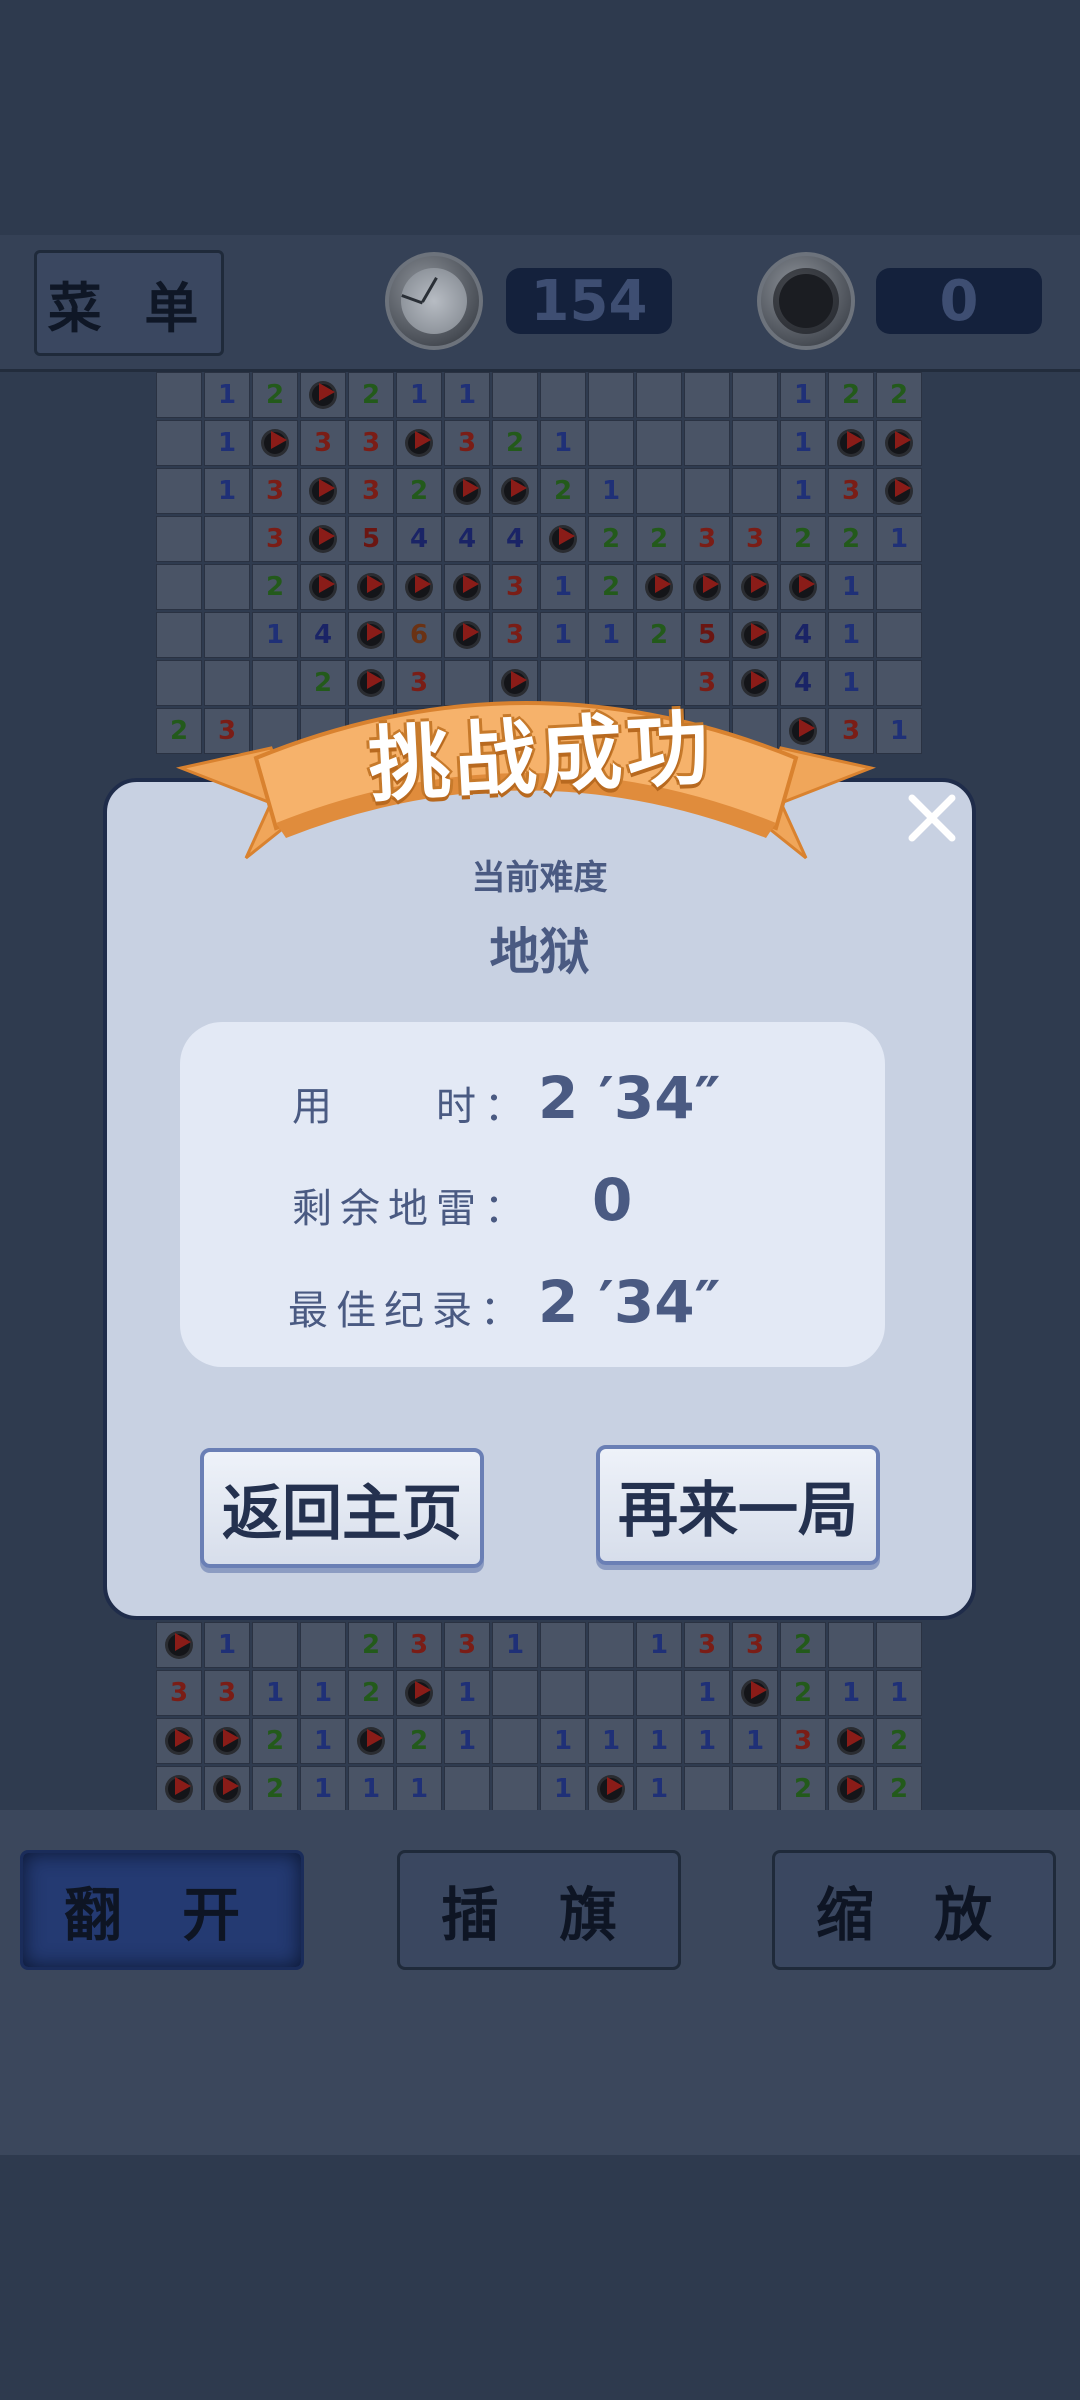  I want to click on stats-panel, so click(532, 1194).